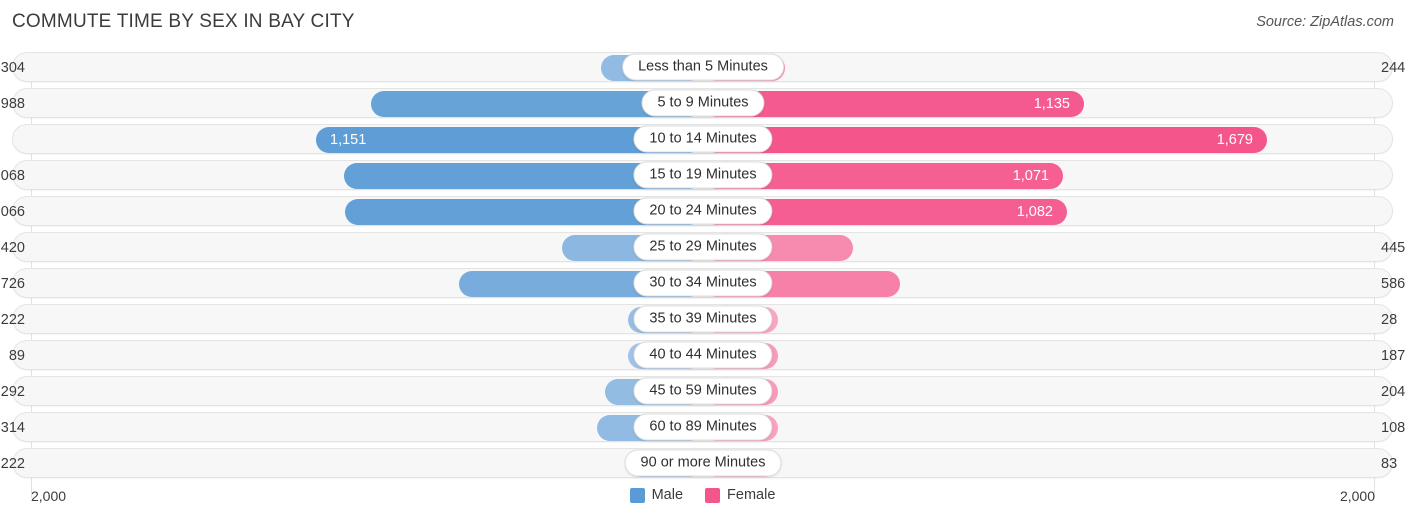 This screenshot has width=1406, height=523. I want to click on table-row: 726 586 30 to 34 Minutes, so click(703, 283).